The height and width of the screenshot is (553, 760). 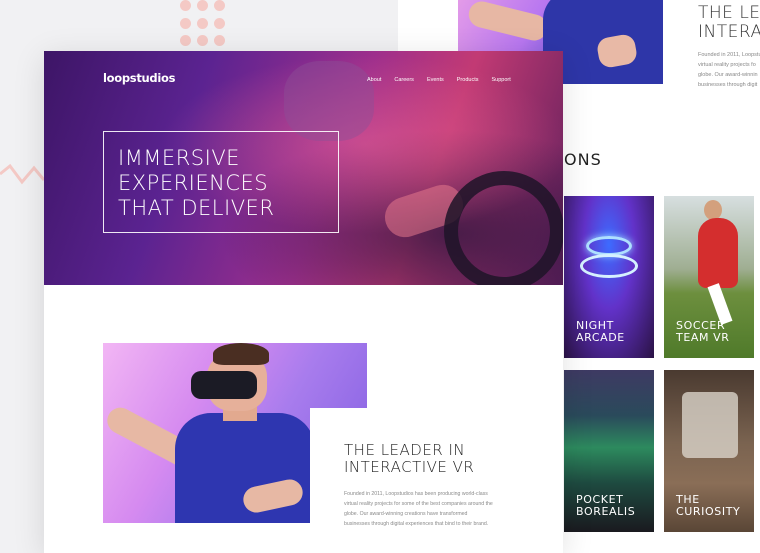 I want to click on creations-heading: ONS, so click(x=583, y=159).